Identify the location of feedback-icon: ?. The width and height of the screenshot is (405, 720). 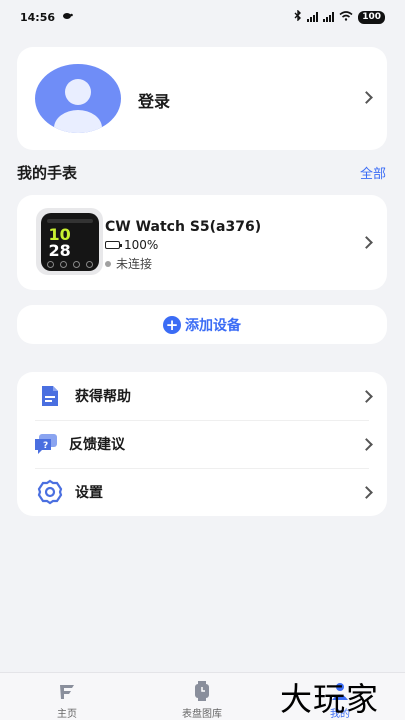
(46, 444).